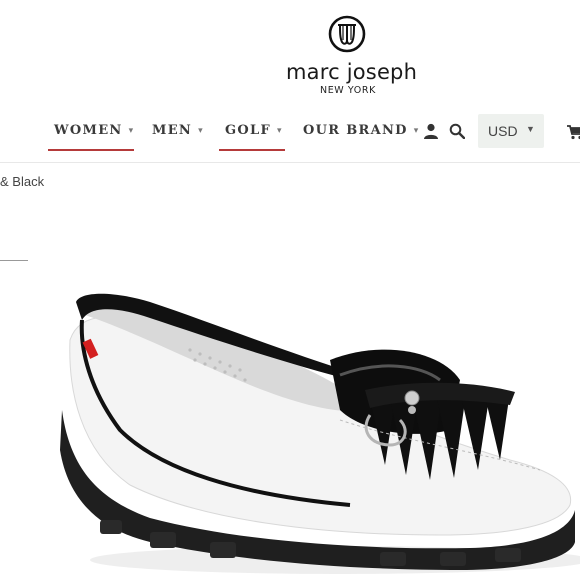 The width and height of the screenshot is (580, 580). I want to click on nav-item-golf: GOLF ▾, so click(254, 130).